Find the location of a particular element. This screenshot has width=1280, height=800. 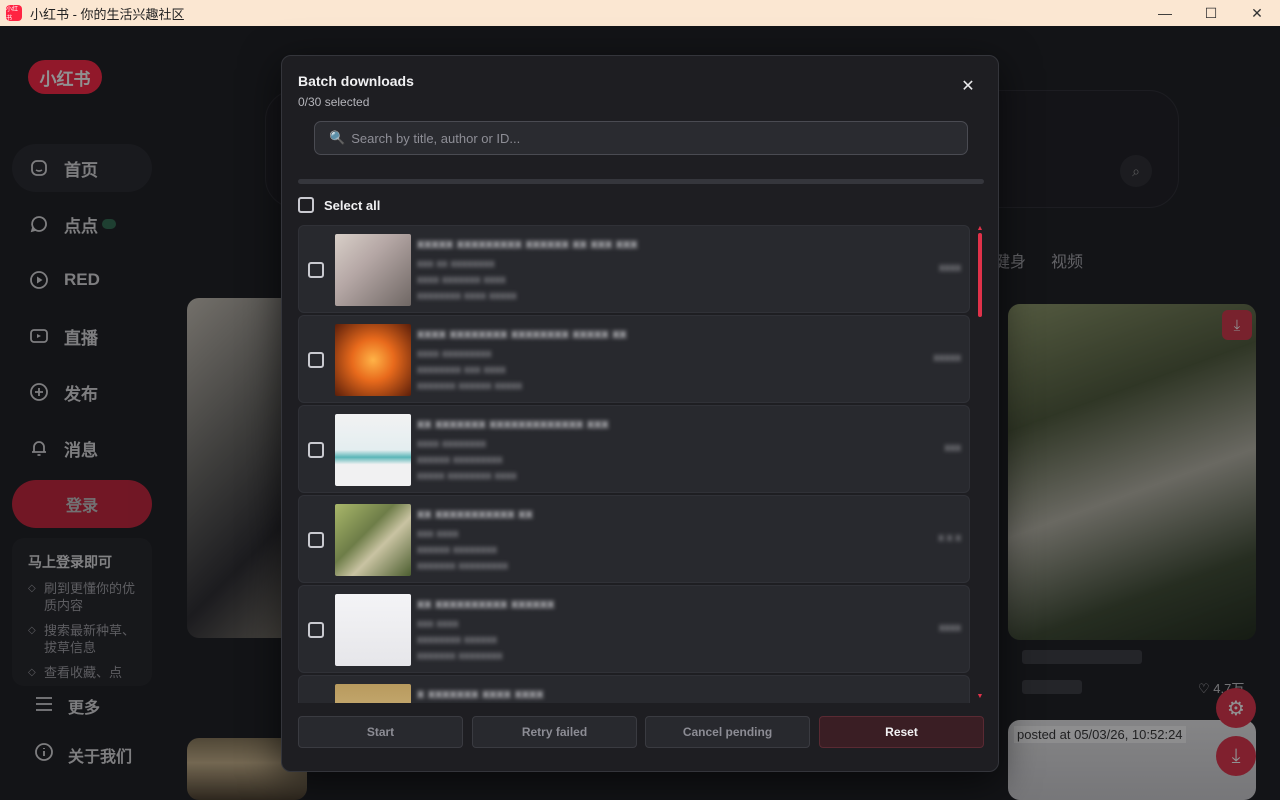

row-status: xxx is located at coordinates (953, 448).